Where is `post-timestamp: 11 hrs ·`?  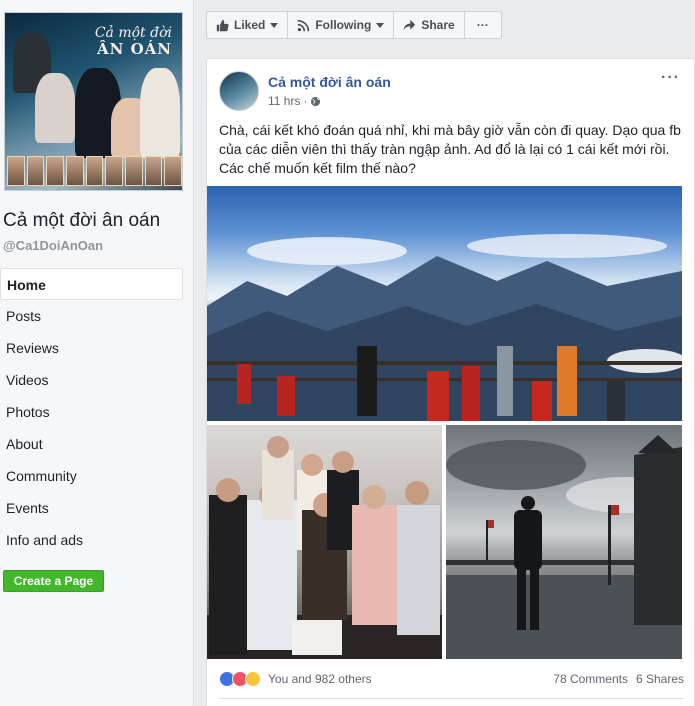 post-timestamp: 11 hrs · is located at coordinates (294, 101).